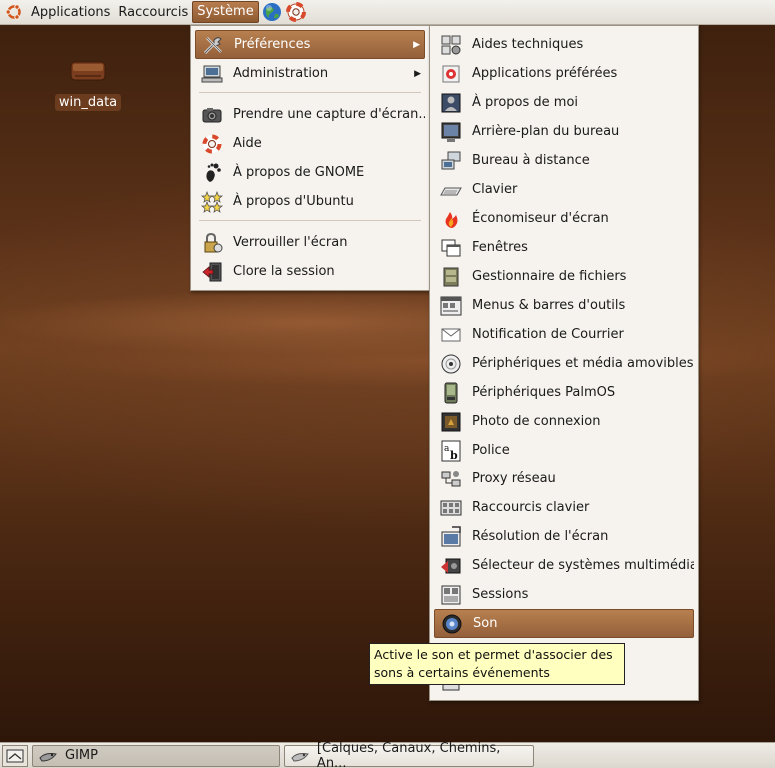 The width and height of the screenshot is (775, 768). What do you see at coordinates (88, 102) in the screenshot?
I see `desktop-icon-label: win_data` at bounding box center [88, 102].